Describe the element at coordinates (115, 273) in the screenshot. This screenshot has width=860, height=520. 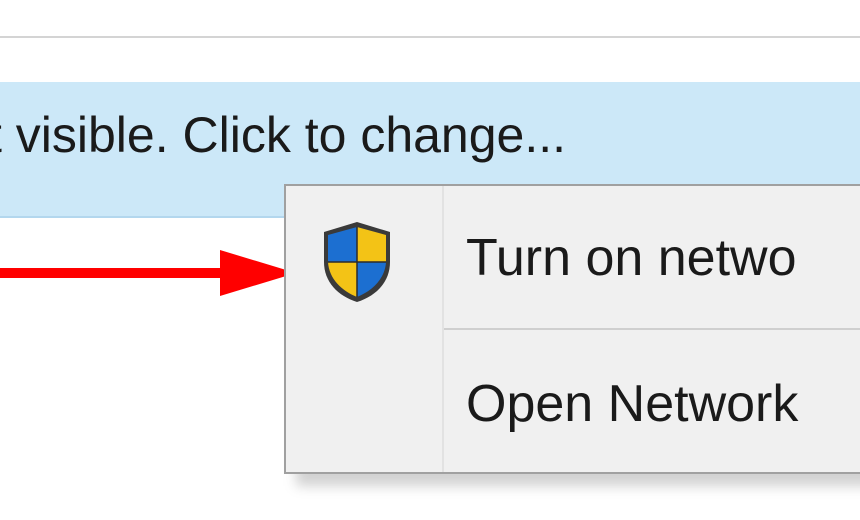
I see `arrow-shaft` at that location.